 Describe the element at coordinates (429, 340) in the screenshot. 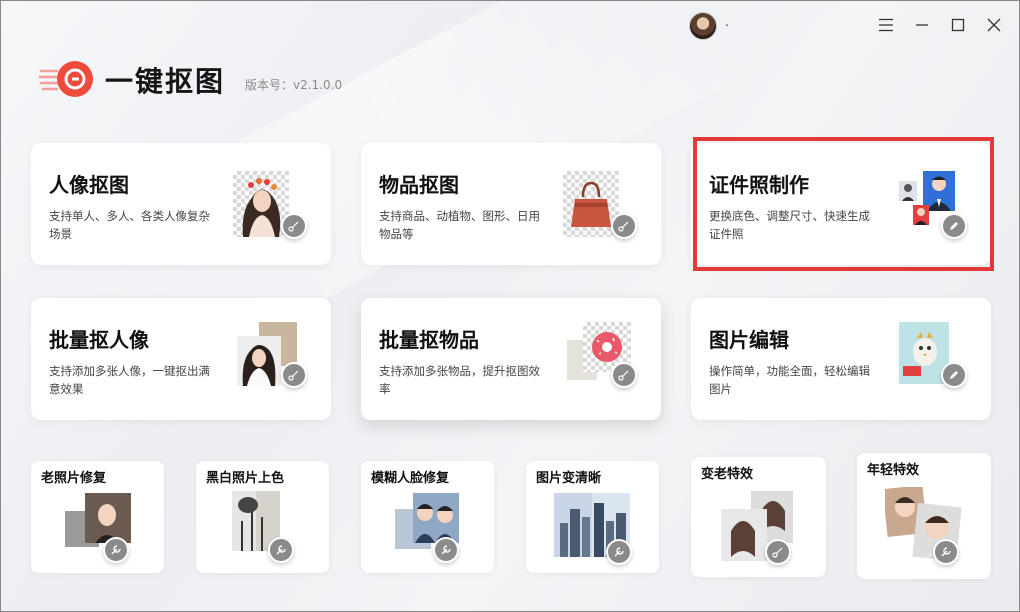

I see `card-title: 批量抠物品` at that location.